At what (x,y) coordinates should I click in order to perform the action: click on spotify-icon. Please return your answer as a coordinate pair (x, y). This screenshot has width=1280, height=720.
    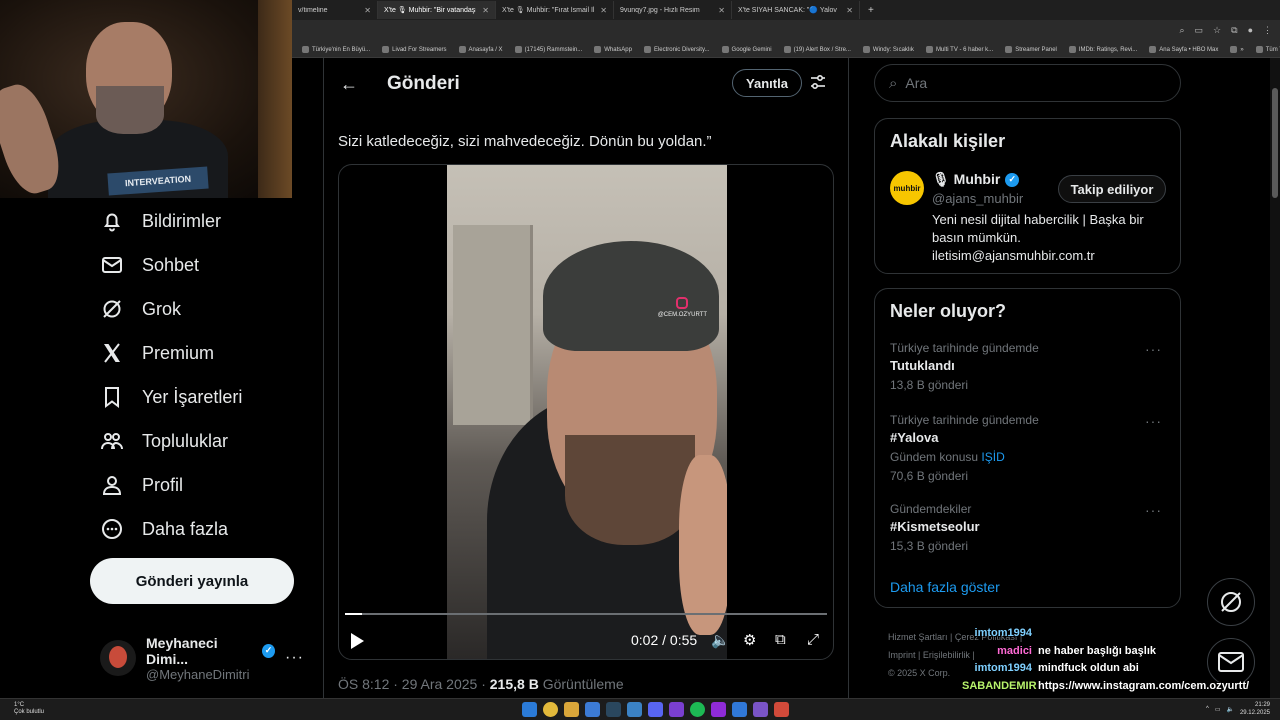
    Looking at the image, I should click on (697, 709).